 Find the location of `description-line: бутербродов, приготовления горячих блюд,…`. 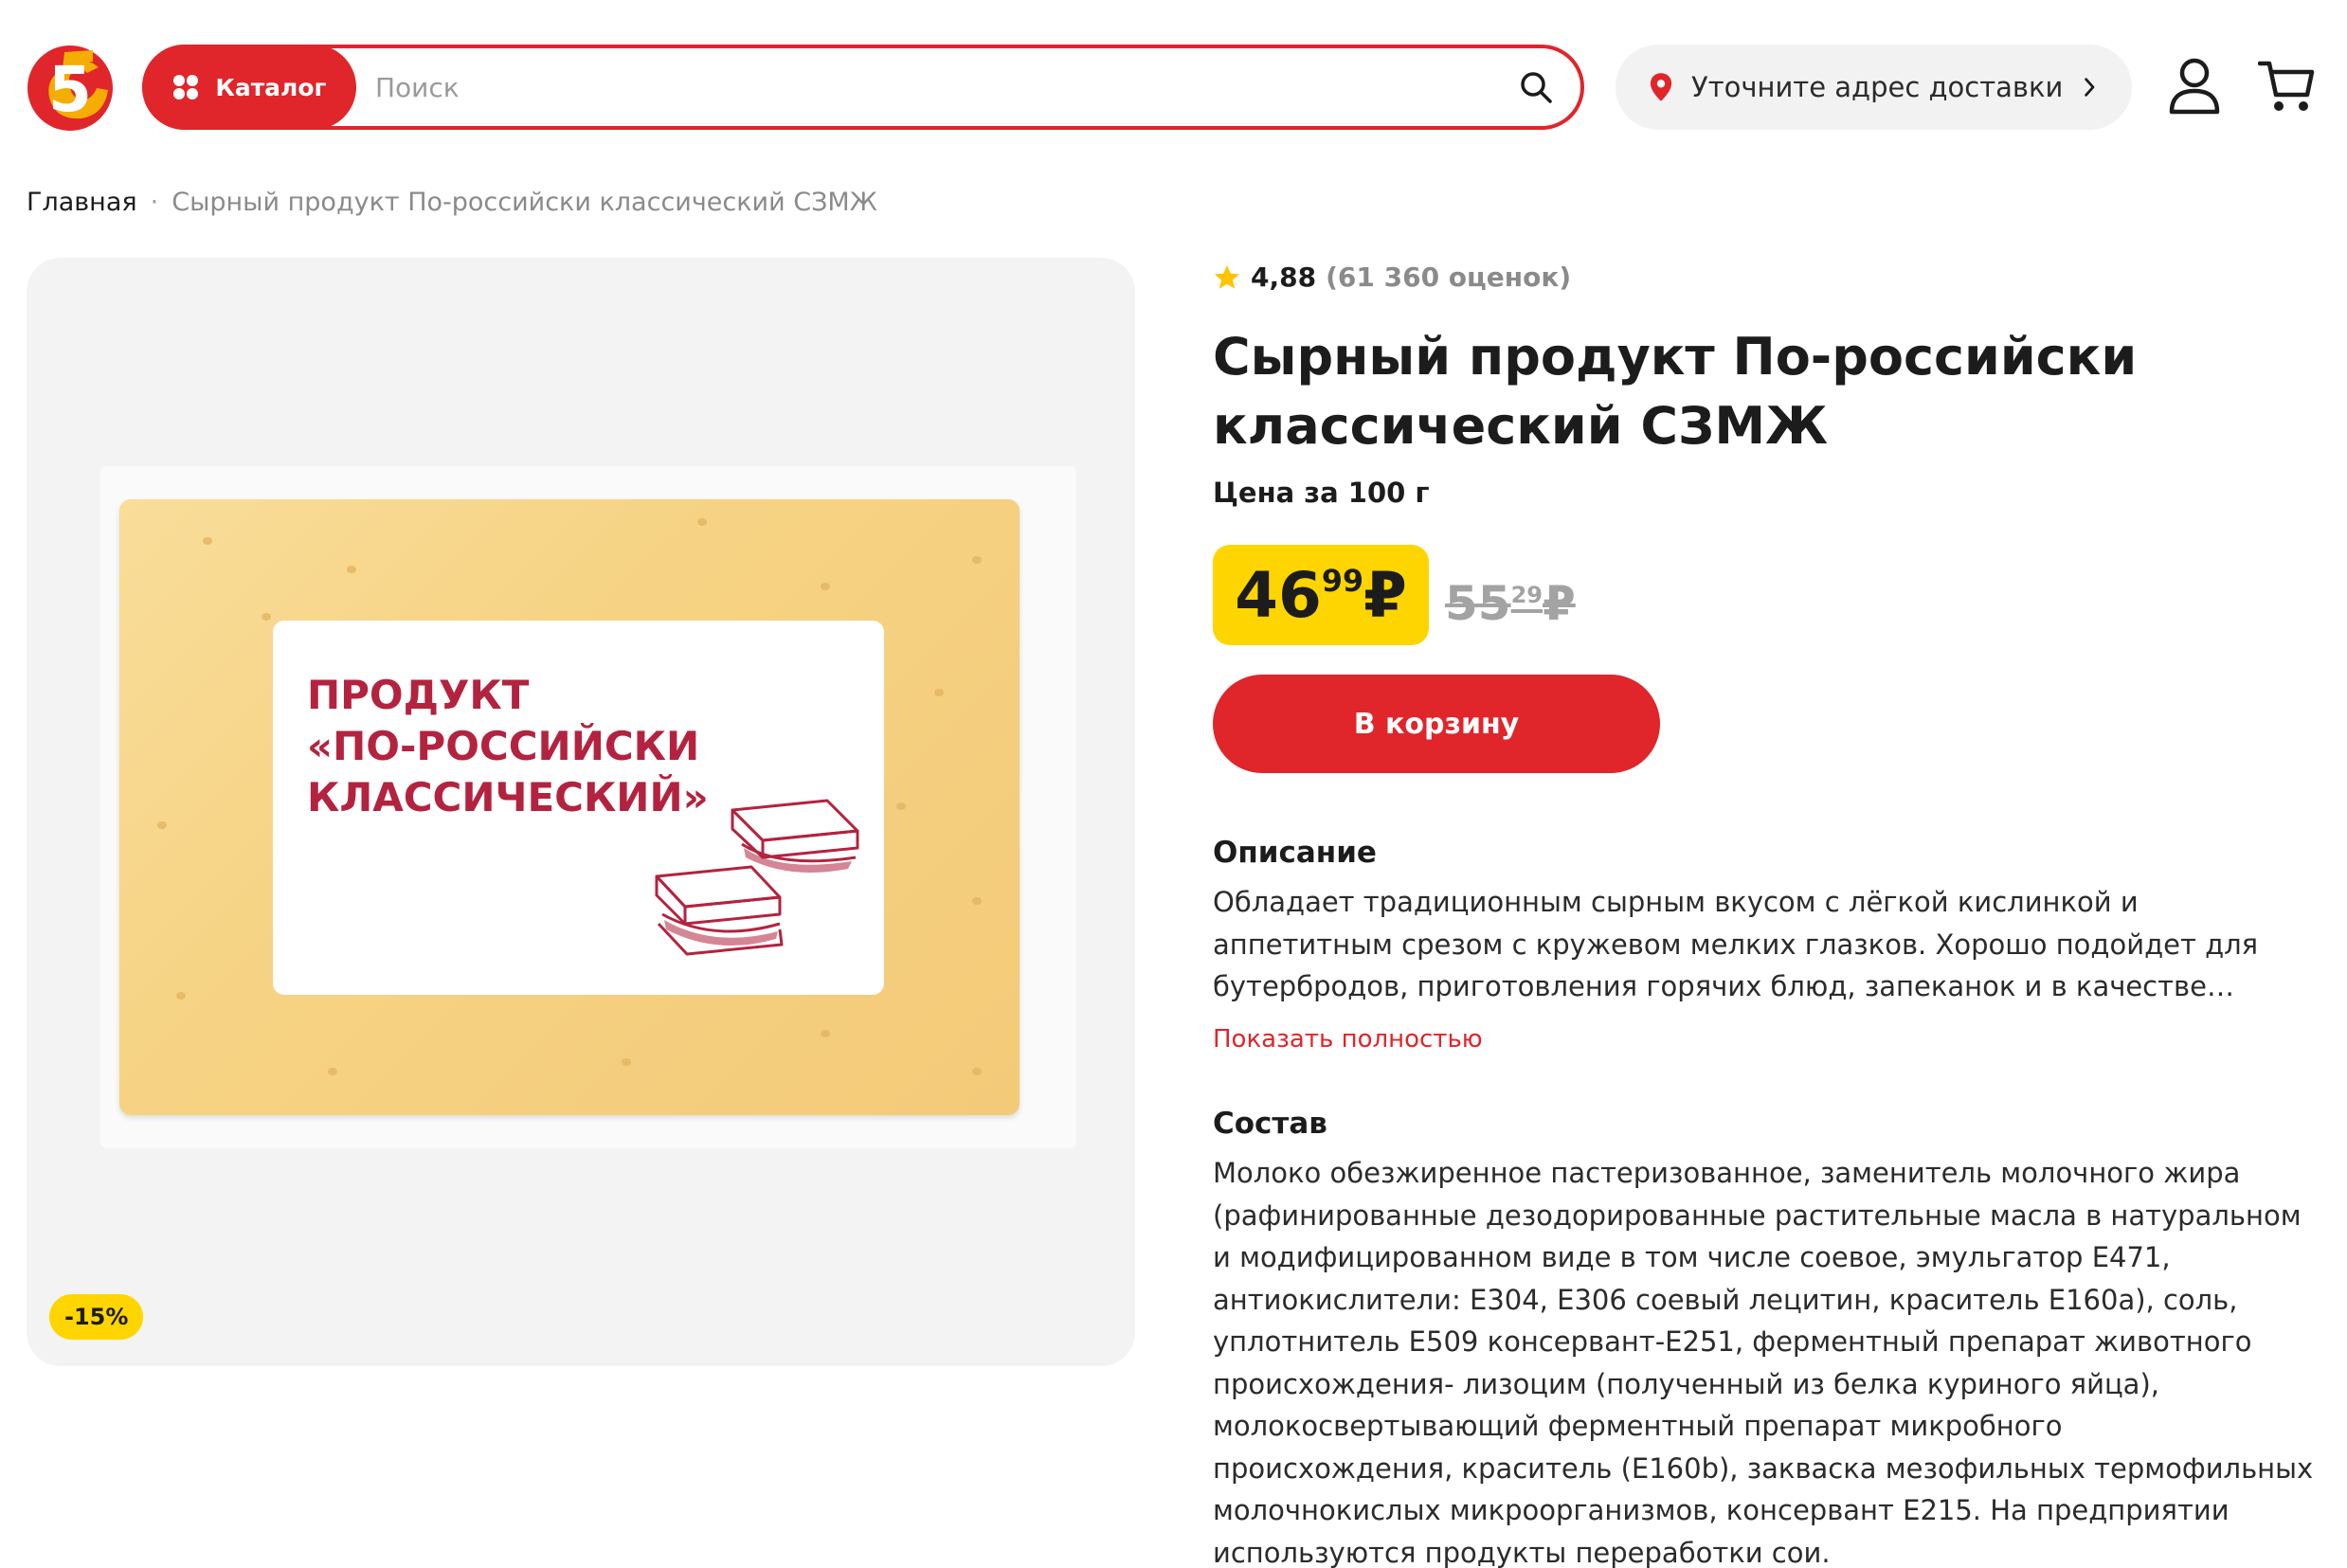

description-line: бутербродов, приготовления горячих блюд,… is located at coordinates (1723, 986).